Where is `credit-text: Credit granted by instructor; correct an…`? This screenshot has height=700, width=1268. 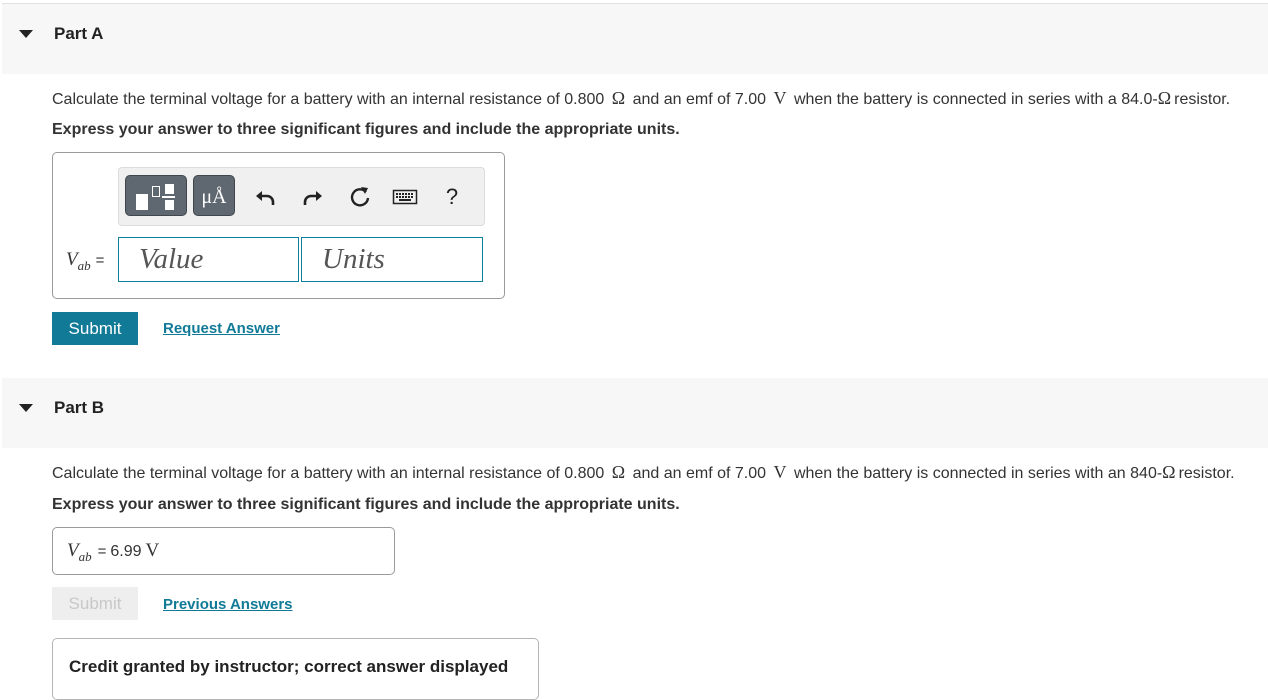 credit-text: Credit granted by instructor; correct an… is located at coordinates (289, 666).